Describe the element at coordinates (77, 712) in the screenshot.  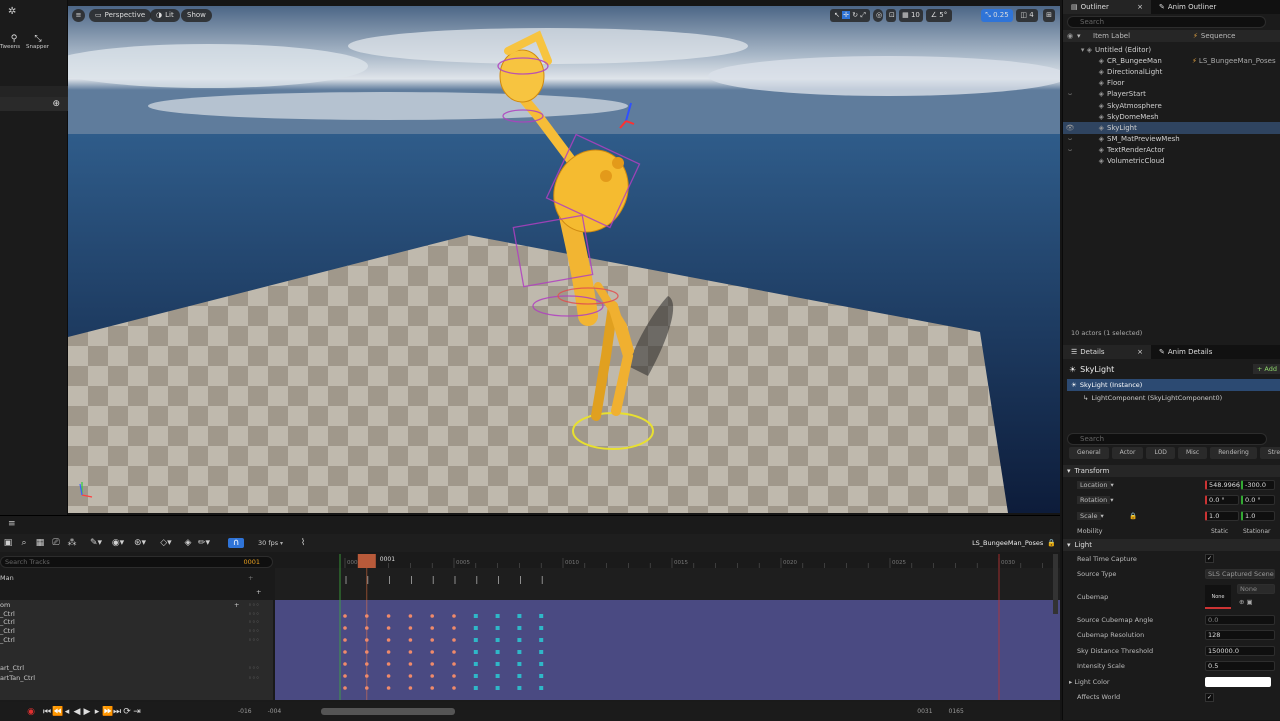
I see `play-reverse-icon: ◀` at that location.